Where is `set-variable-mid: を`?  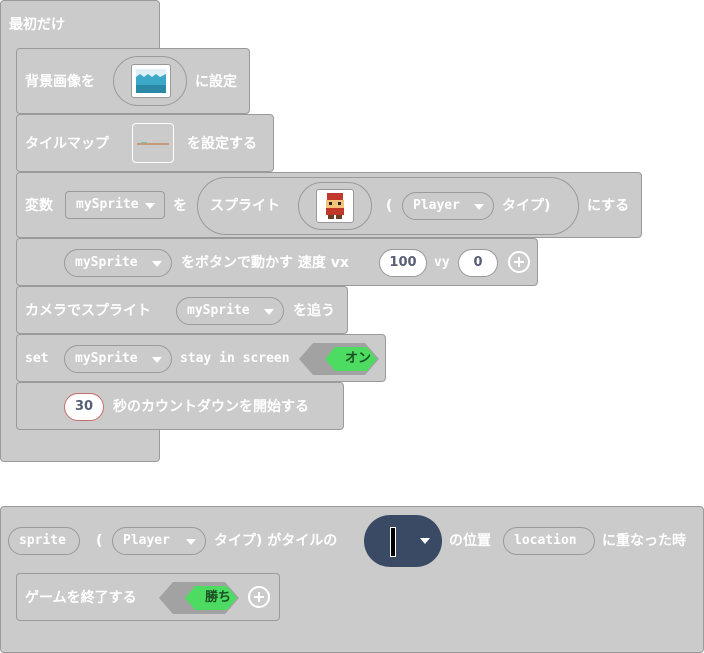 set-variable-mid: を is located at coordinates (180, 206).